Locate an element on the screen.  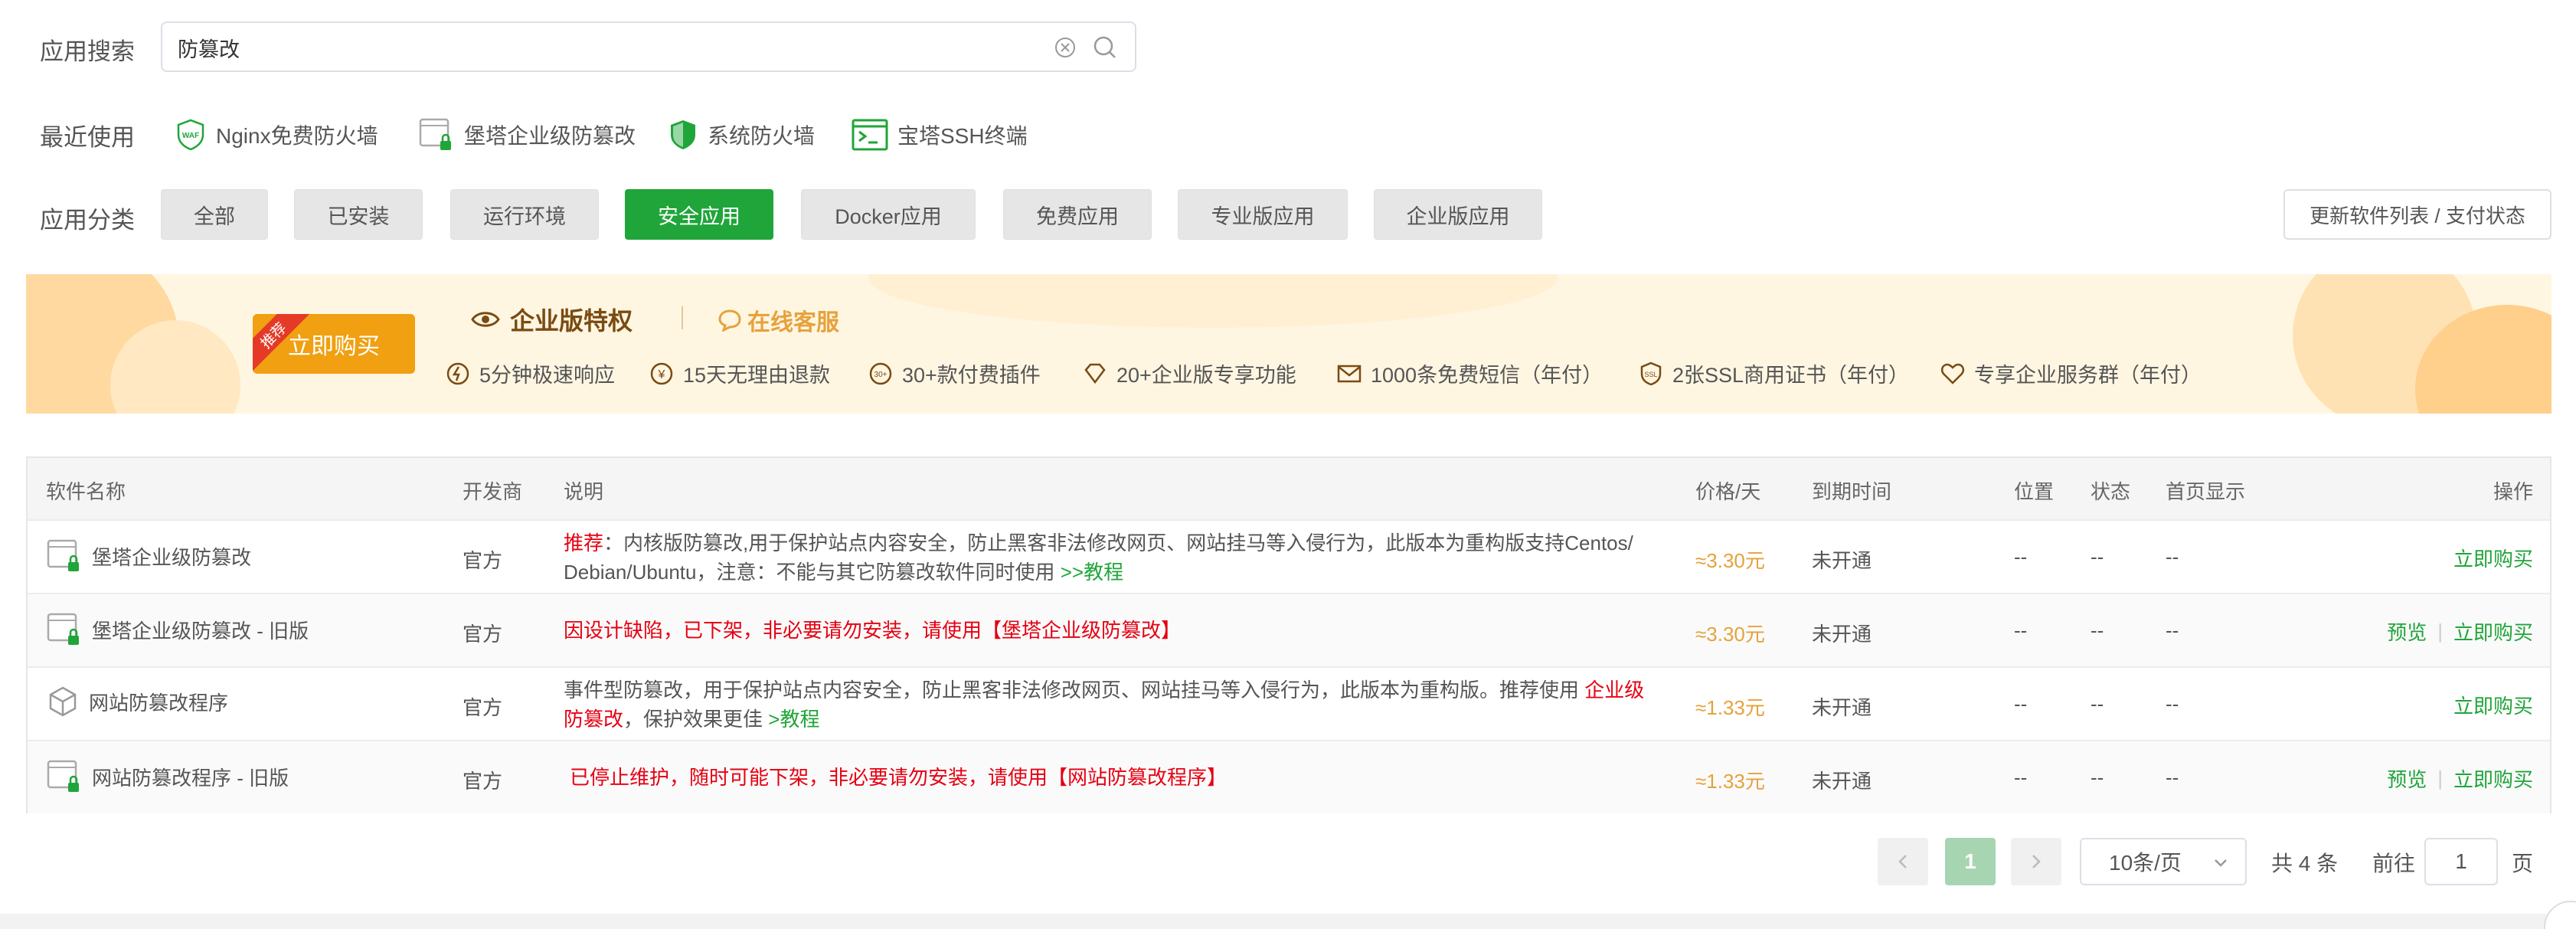
recent-item-system-firewall: 系统防火墙 is located at coordinates (741, 135).